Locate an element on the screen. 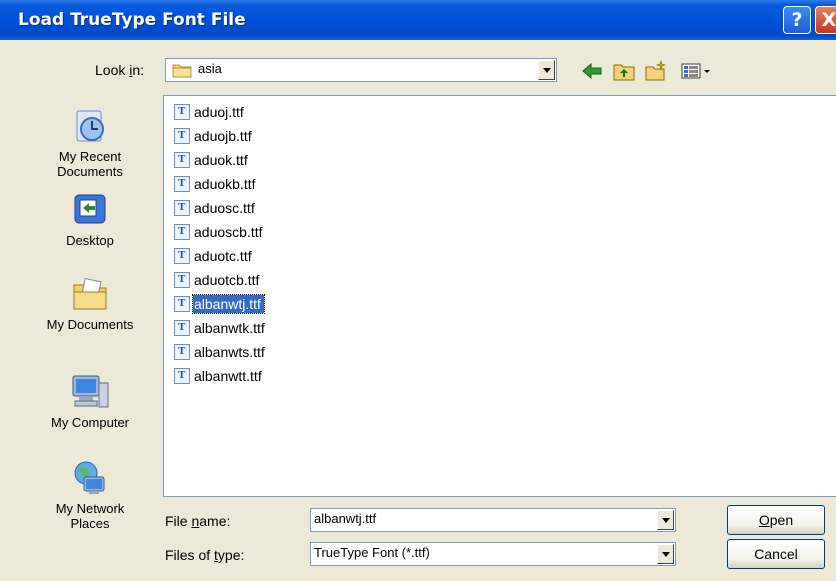 The height and width of the screenshot is (581, 836). recent-documents-icon is located at coordinates (90, 126).